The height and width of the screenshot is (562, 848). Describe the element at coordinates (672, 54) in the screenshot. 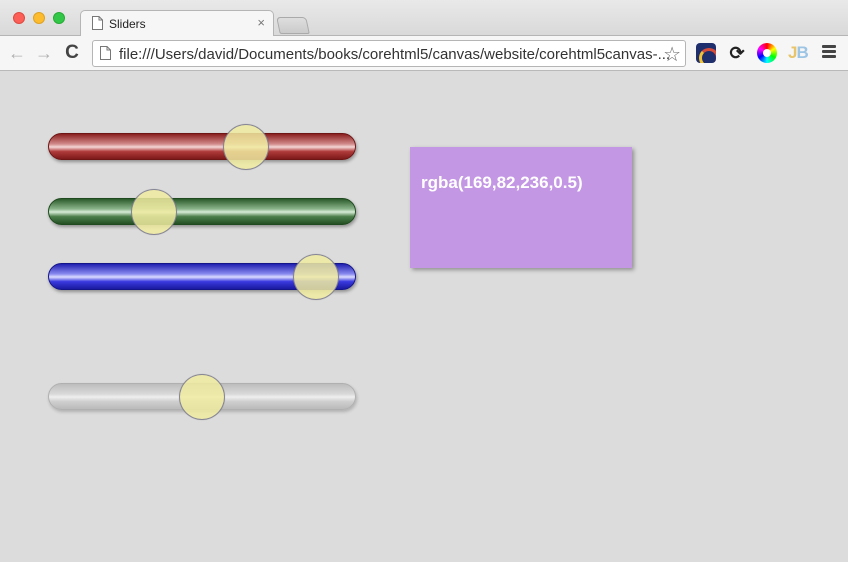

I see `bookmark-star-icon: ☆` at that location.